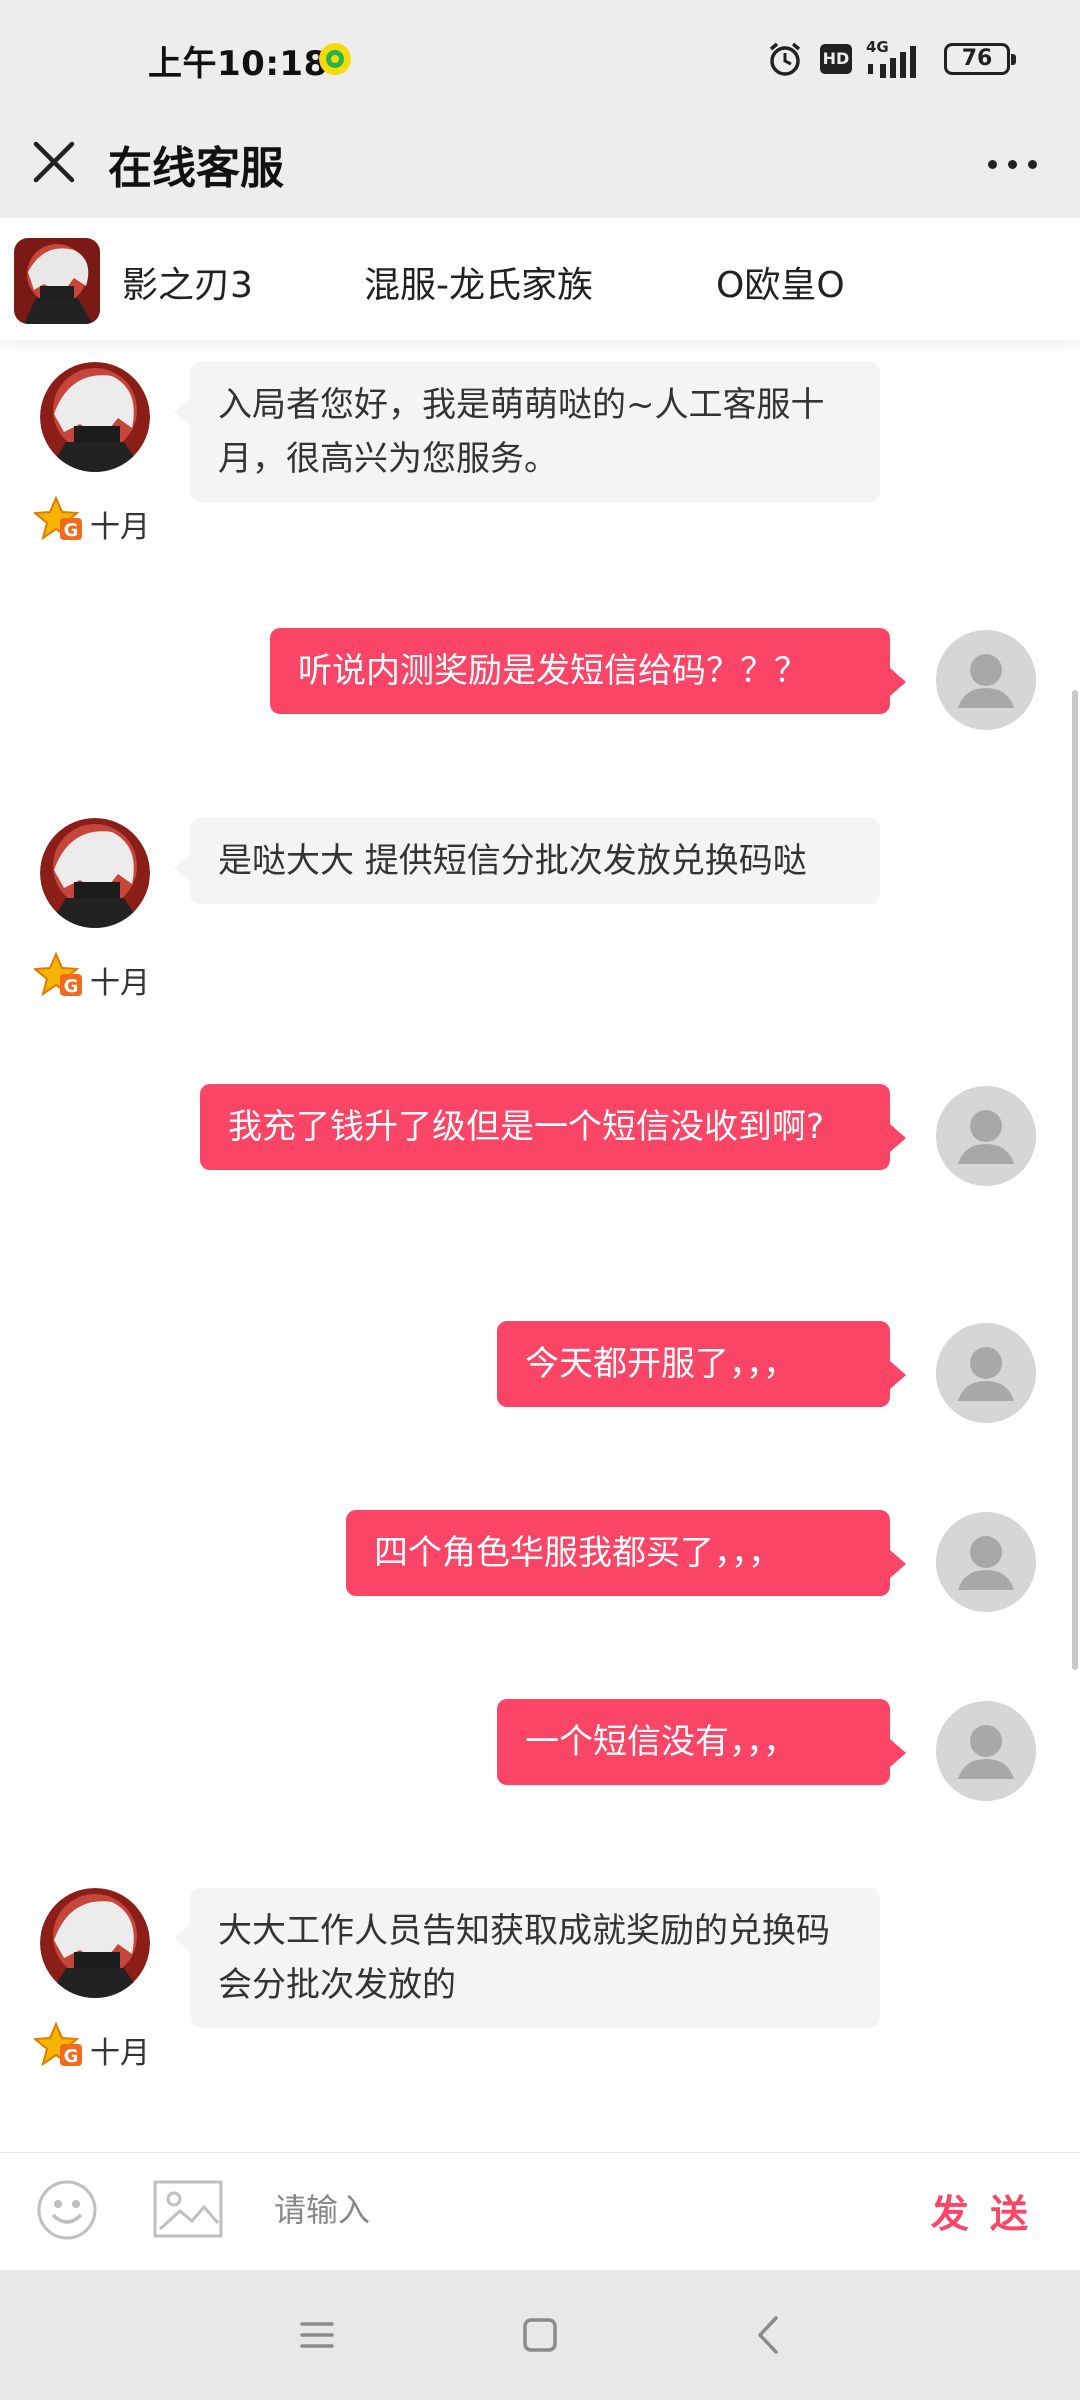 This screenshot has height=2400, width=1080. Describe the element at coordinates (527, 861) in the screenshot. I see `message-bubble-agent: 是哒大大 提供短信分批次发放兑换码哒` at that location.